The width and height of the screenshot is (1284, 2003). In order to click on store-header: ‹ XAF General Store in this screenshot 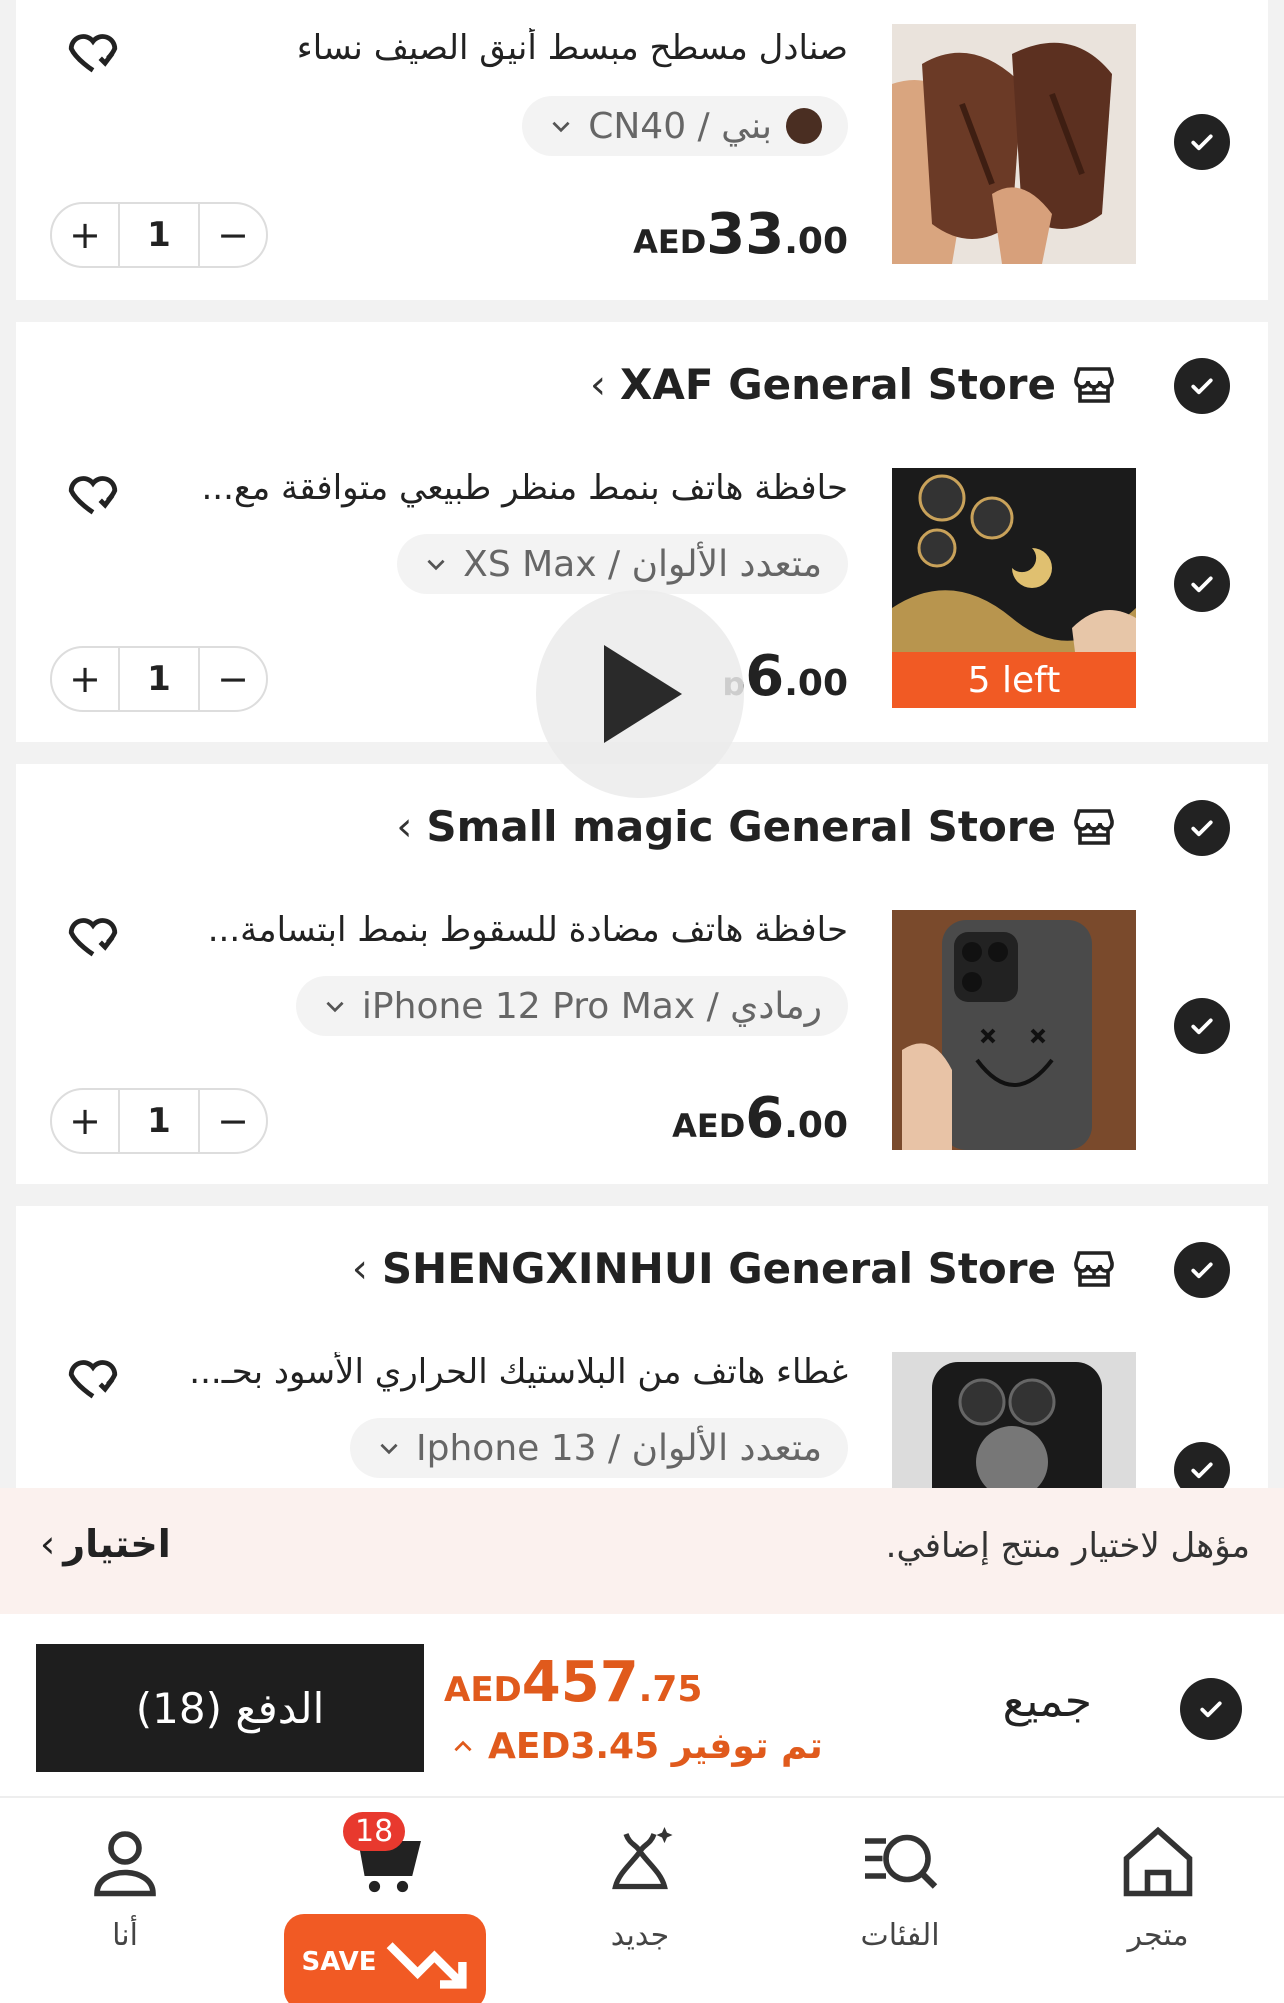, I will do `click(854, 384)`.